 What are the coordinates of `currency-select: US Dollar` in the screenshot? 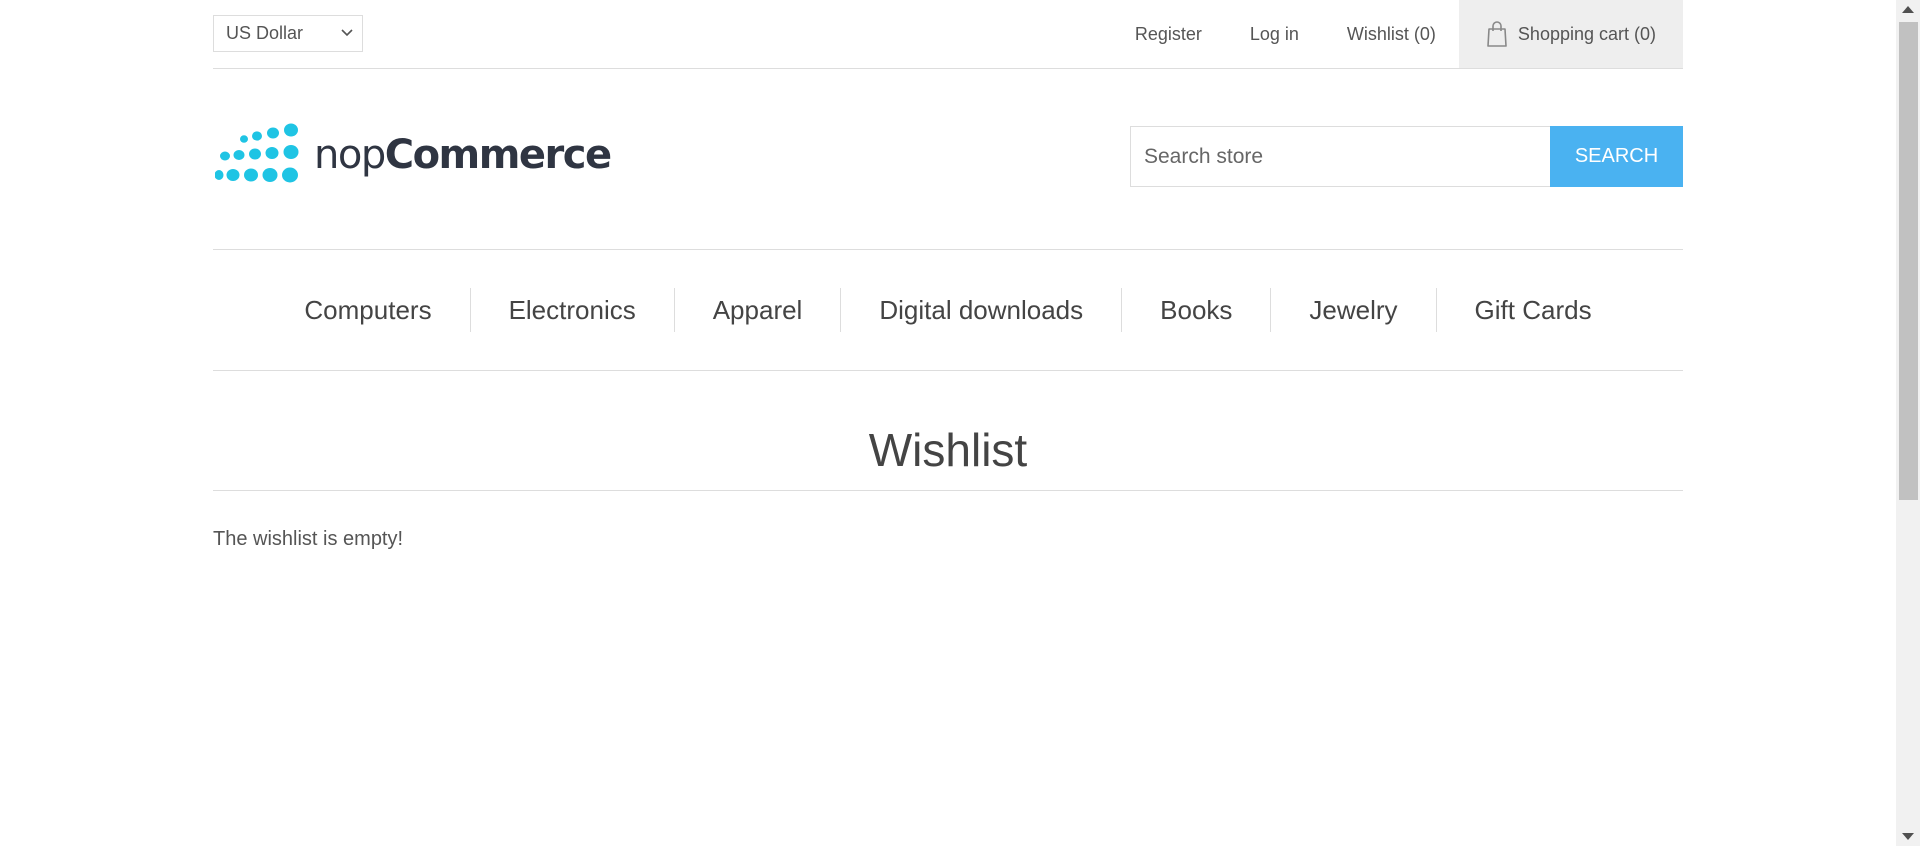 It's located at (288, 33).